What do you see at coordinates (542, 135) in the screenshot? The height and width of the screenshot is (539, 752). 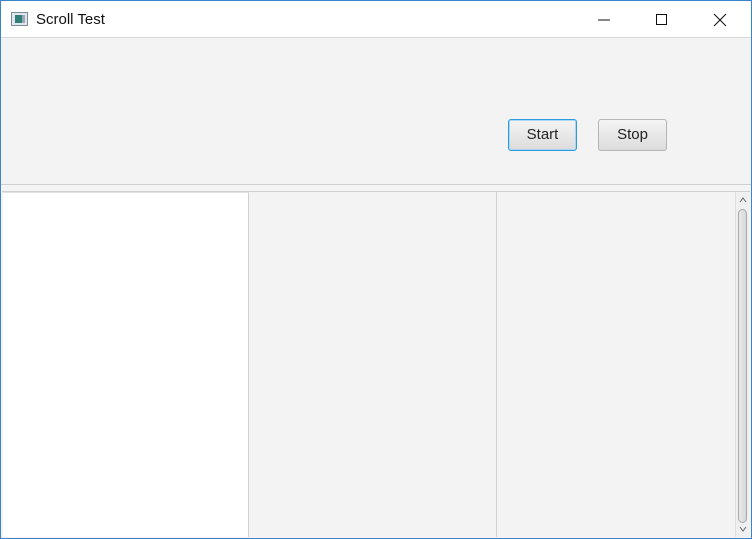 I see `start-button: Start` at bounding box center [542, 135].